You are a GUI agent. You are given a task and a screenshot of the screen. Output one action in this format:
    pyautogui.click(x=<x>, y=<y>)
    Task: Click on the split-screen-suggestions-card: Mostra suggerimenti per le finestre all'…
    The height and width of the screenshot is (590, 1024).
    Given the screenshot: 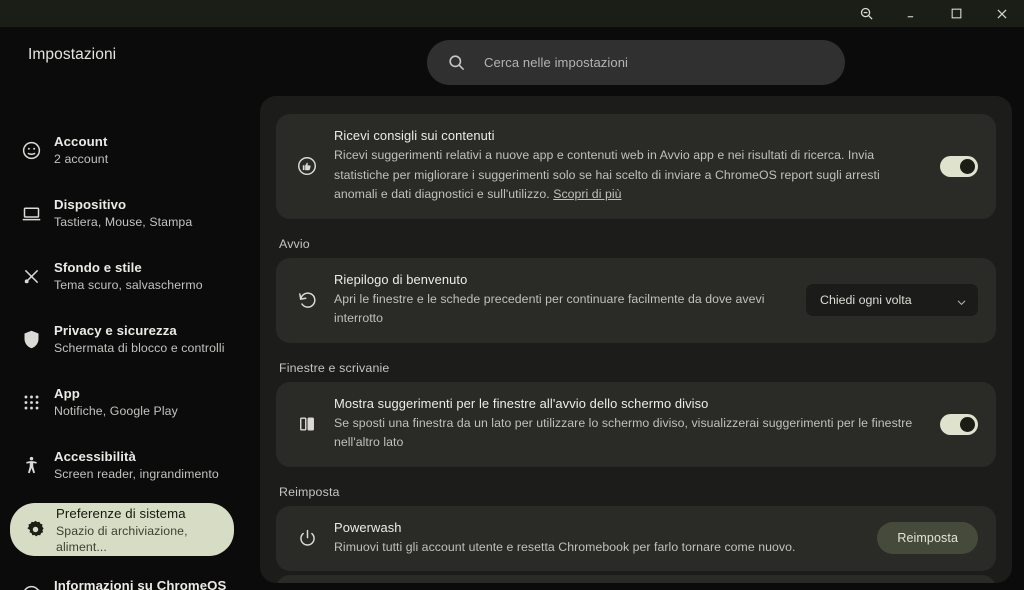 What is the action you would take?
    pyautogui.click(x=636, y=424)
    